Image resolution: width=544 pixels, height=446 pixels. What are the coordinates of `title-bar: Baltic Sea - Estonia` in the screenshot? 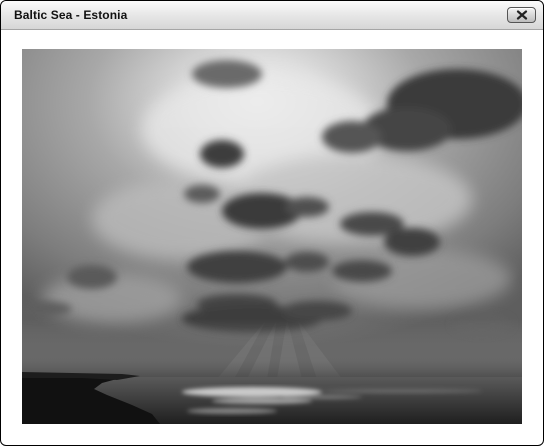 It's located at (272, 15).